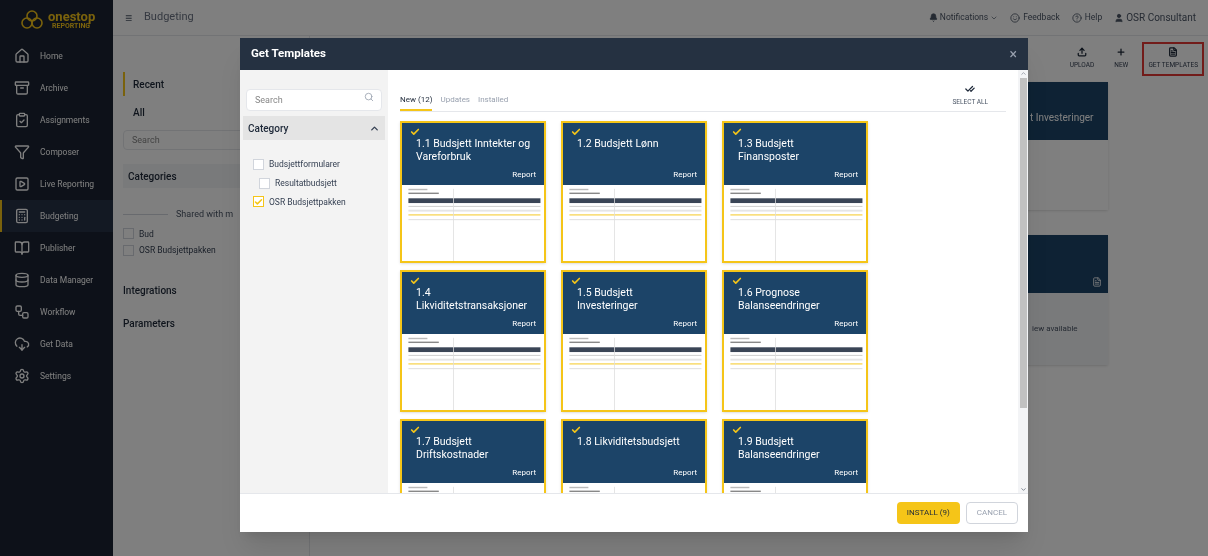 The width and height of the screenshot is (1208, 556). Describe the element at coordinates (22, 344) in the screenshot. I see `cloud-icon` at that location.